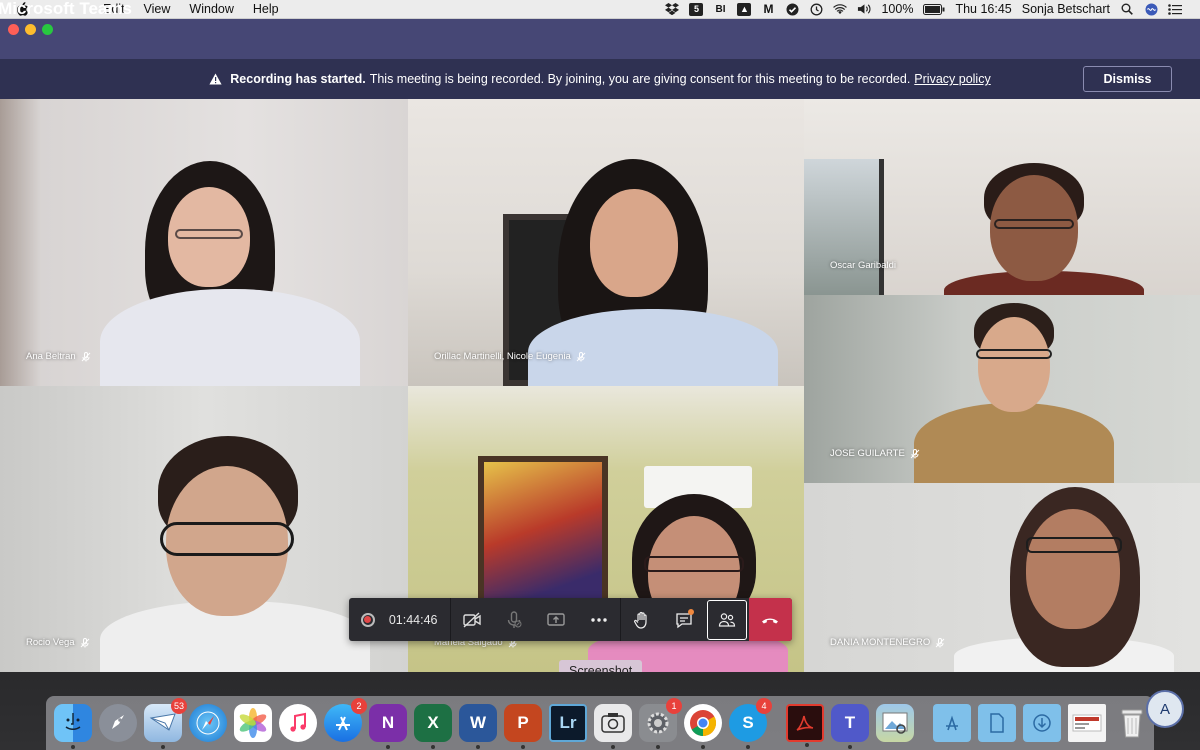  What do you see at coordinates (433, 722) in the screenshot?
I see `excel-letter: X` at bounding box center [433, 722].